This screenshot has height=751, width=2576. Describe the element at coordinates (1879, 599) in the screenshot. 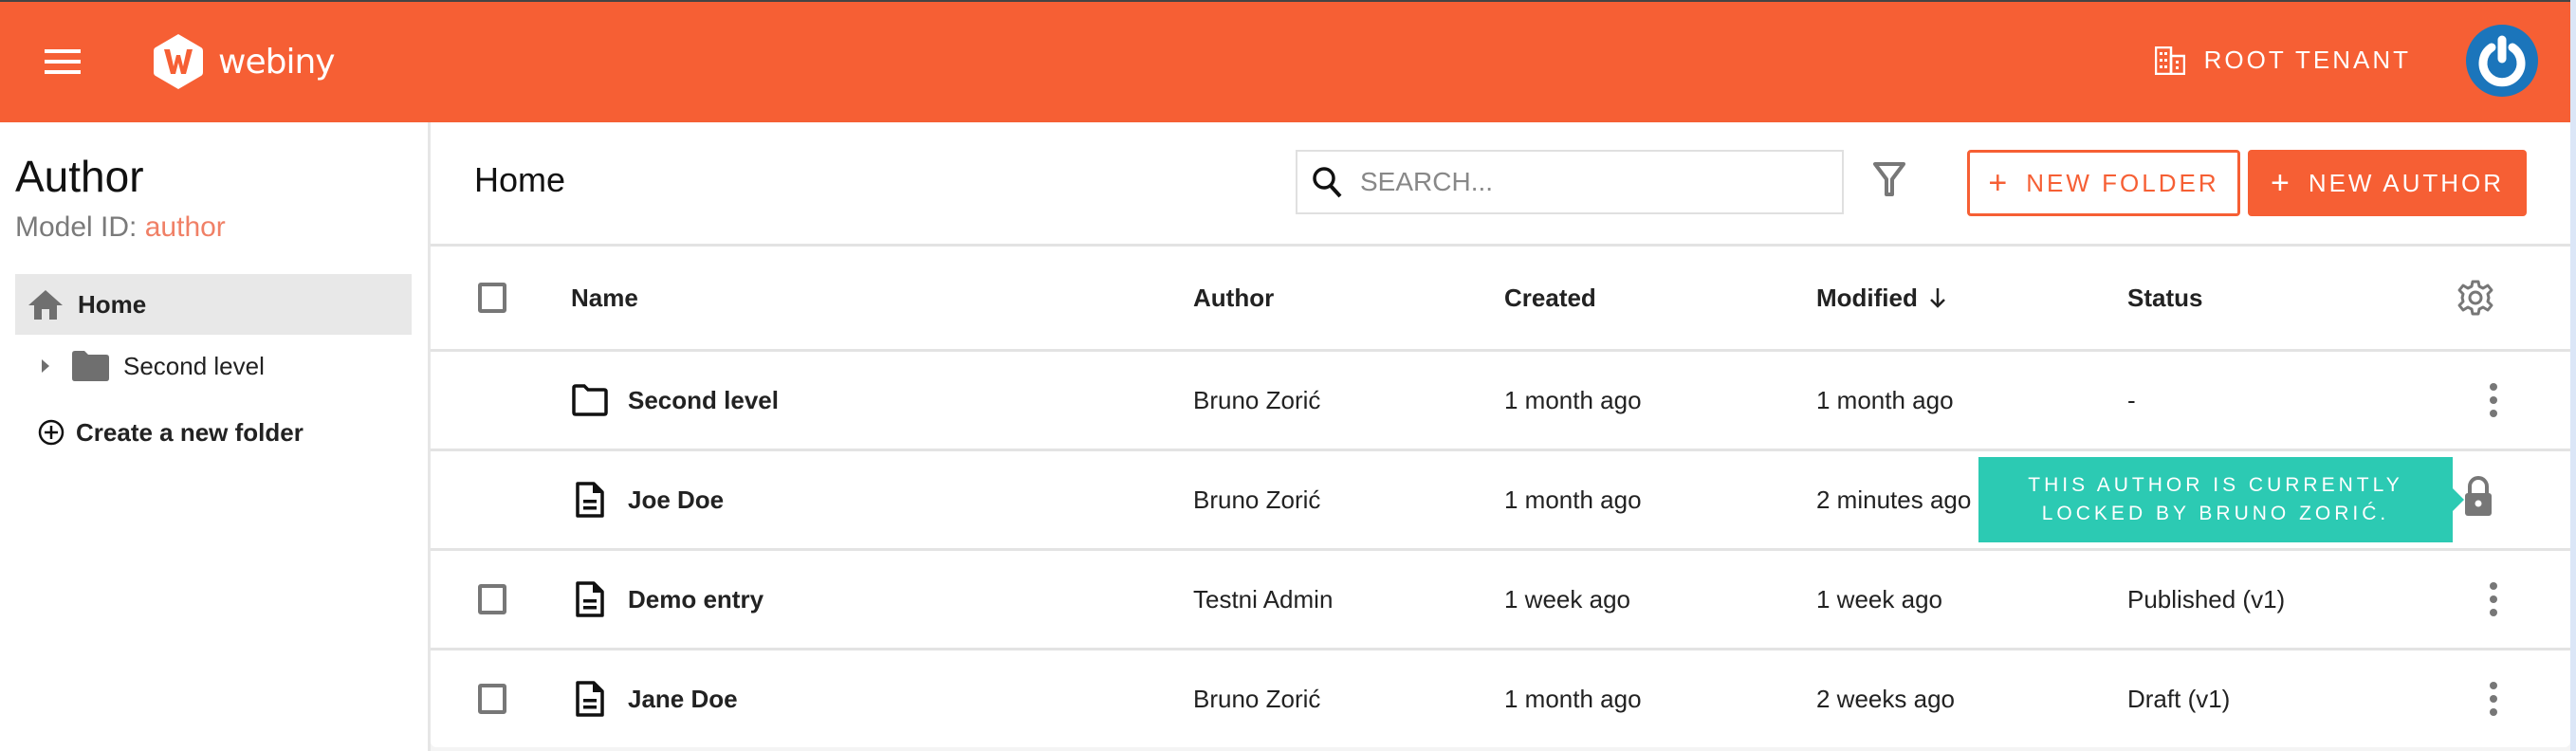

I see `row-modified: 1 week ago` at that location.